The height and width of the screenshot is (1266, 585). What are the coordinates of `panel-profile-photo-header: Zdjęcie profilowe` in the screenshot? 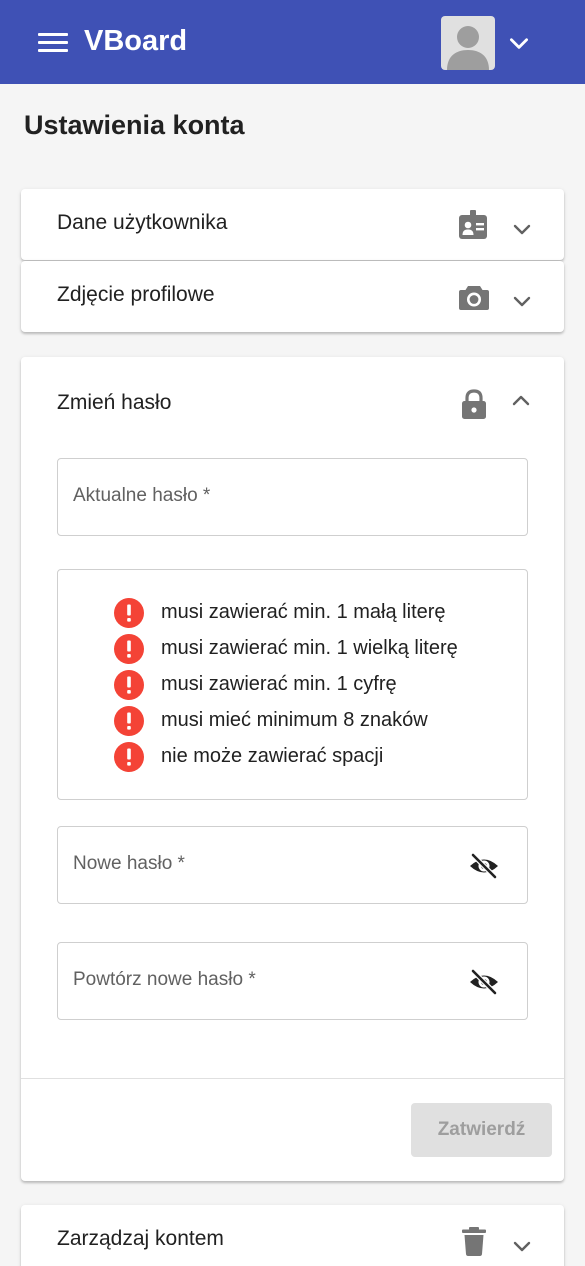 It's located at (292, 297).